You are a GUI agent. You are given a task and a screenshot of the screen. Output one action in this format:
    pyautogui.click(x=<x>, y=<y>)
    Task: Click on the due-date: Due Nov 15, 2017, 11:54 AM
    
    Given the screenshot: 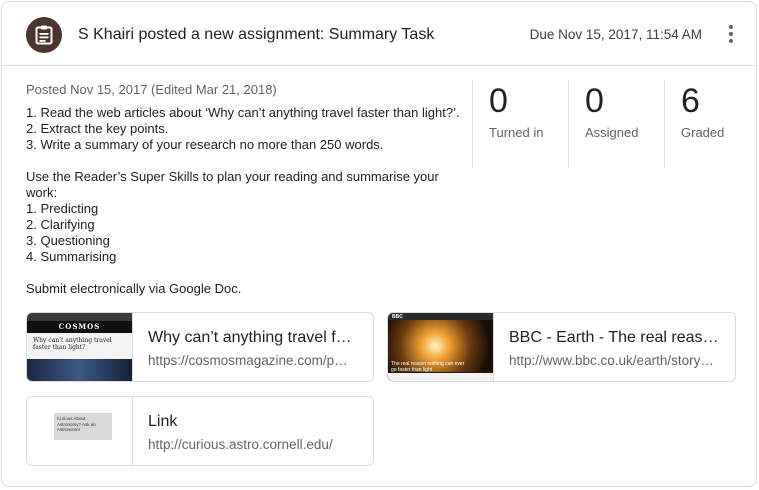 What is the action you would take?
    pyautogui.click(x=615, y=34)
    